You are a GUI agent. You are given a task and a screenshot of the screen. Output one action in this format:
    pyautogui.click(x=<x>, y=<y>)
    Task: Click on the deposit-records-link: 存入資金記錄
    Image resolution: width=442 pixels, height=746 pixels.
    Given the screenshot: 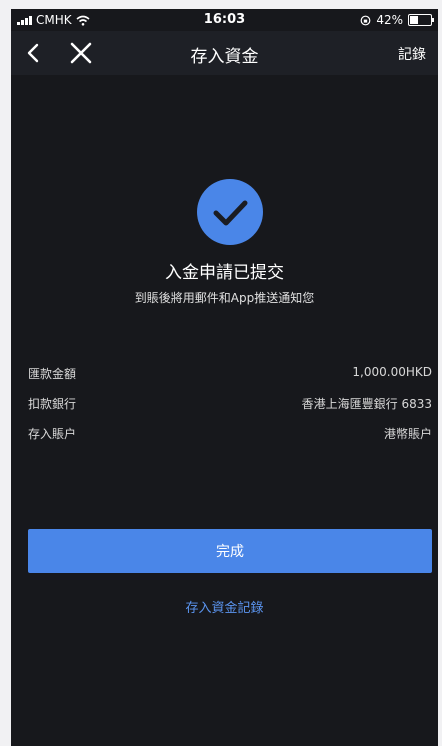 What is the action you would take?
    pyautogui.click(x=224, y=606)
    